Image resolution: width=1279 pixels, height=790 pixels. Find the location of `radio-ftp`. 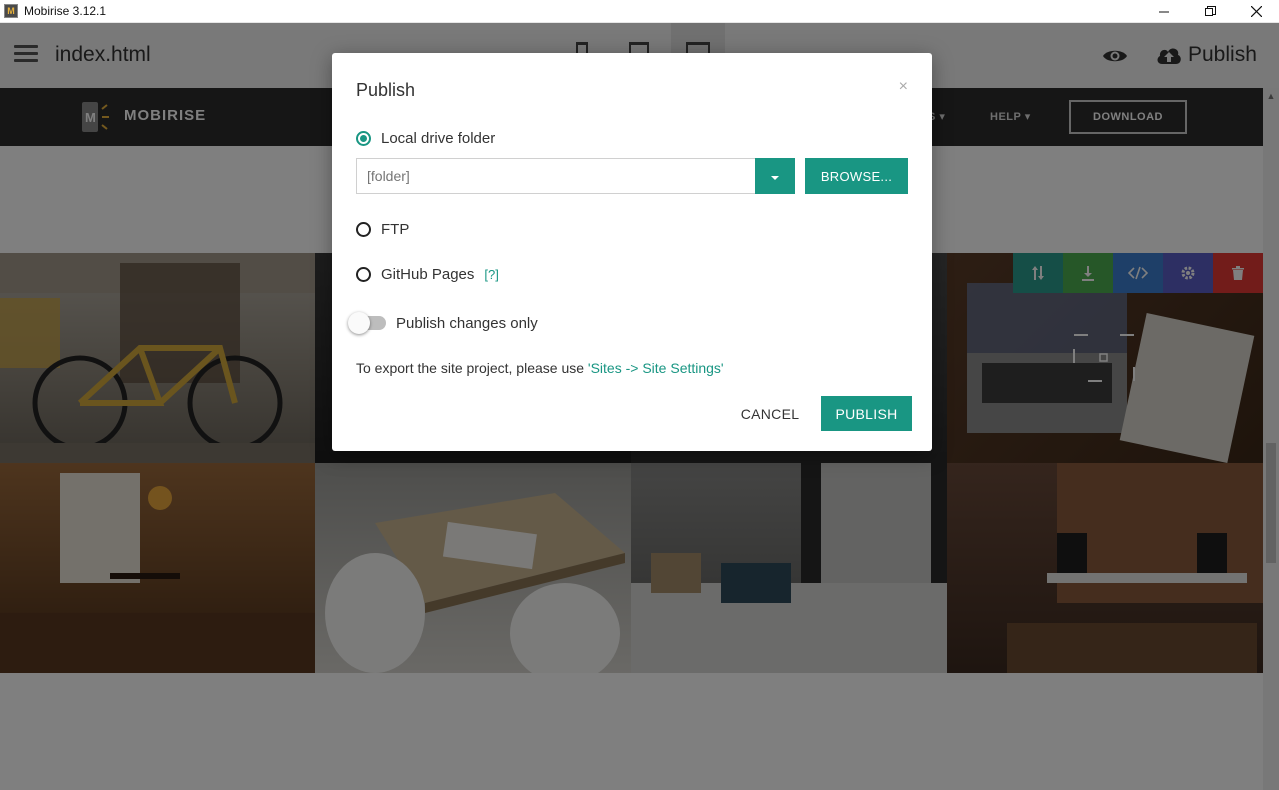

radio-ftp is located at coordinates (363, 229).